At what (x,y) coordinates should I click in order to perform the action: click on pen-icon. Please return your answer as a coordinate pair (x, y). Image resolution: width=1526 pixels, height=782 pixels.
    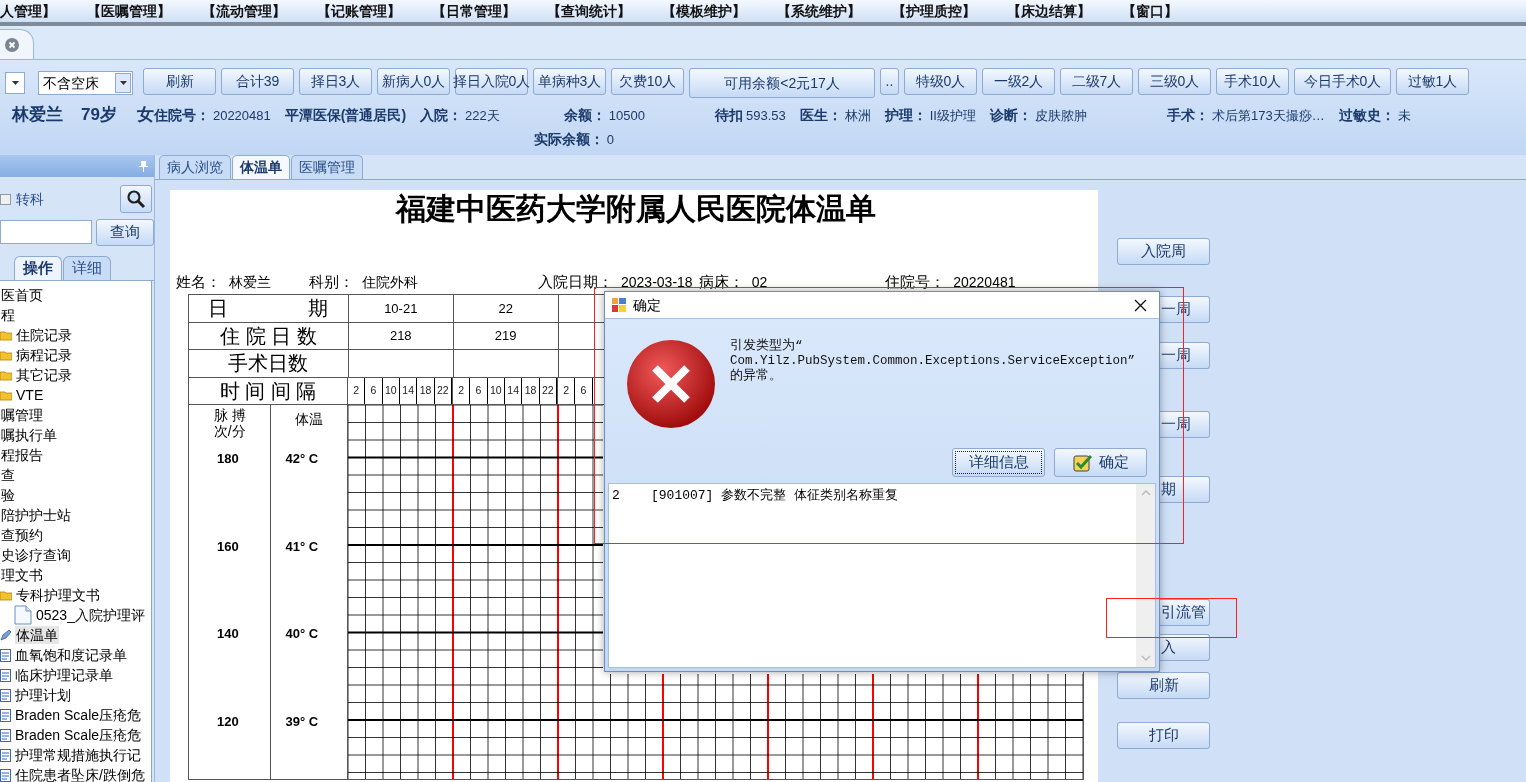
    Looking at the image, I should click on (6, 635).